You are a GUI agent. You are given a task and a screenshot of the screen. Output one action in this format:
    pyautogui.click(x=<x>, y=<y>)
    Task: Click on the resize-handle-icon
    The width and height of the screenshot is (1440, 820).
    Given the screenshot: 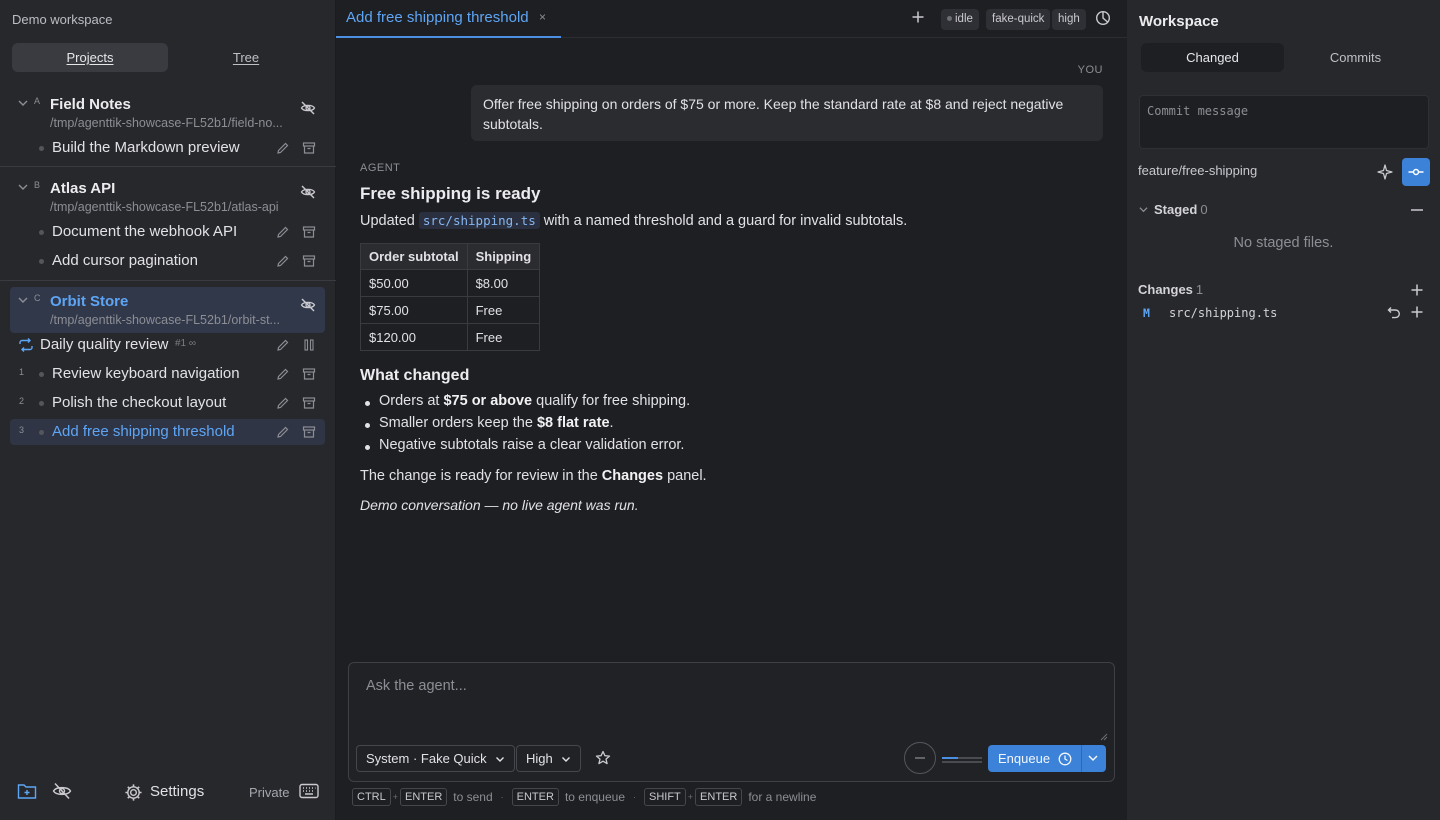 What is the action you would take?
    pyautogui.click(x=1104, y=737)
    